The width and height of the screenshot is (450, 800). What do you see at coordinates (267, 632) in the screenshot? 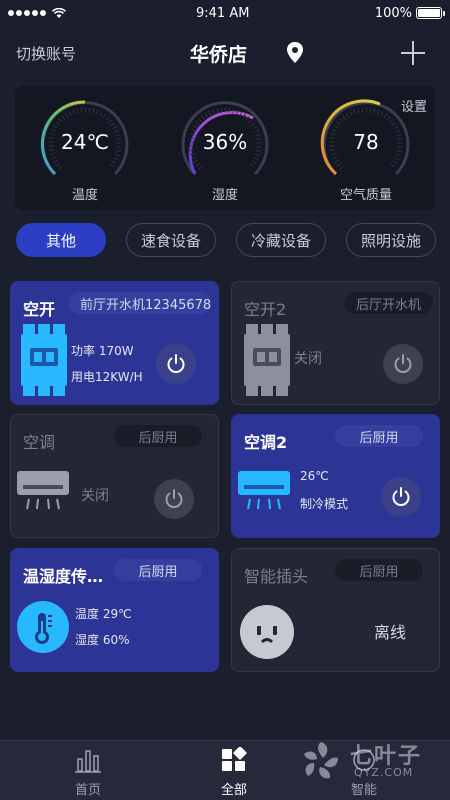
I see `smart-plug-icon` at bounding box center [267, 632].